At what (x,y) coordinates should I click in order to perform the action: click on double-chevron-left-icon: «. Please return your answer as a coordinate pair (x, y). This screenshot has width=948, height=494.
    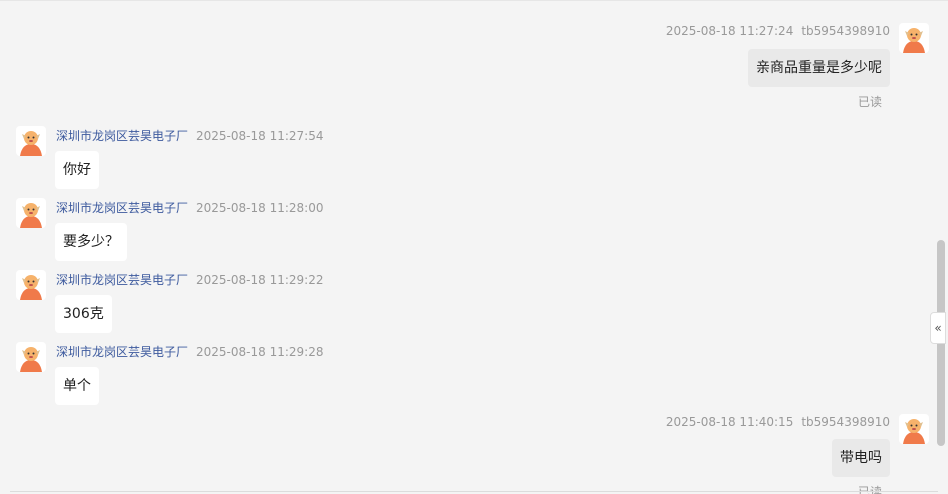
    Looking at the image, I should click on (938, 328).